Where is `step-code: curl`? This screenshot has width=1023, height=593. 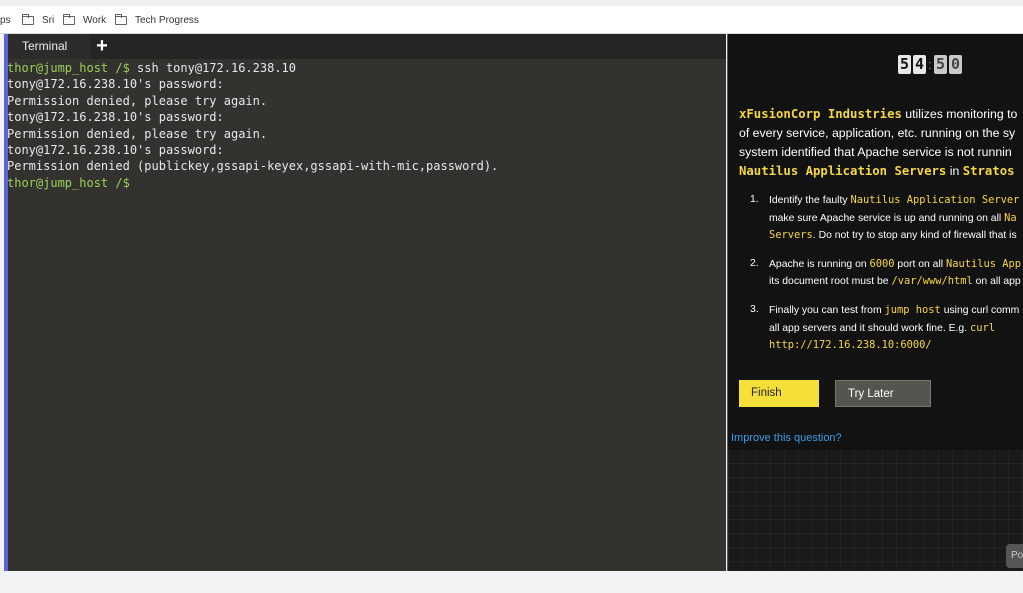 step-code: curl is located at coordinates (983, 327).